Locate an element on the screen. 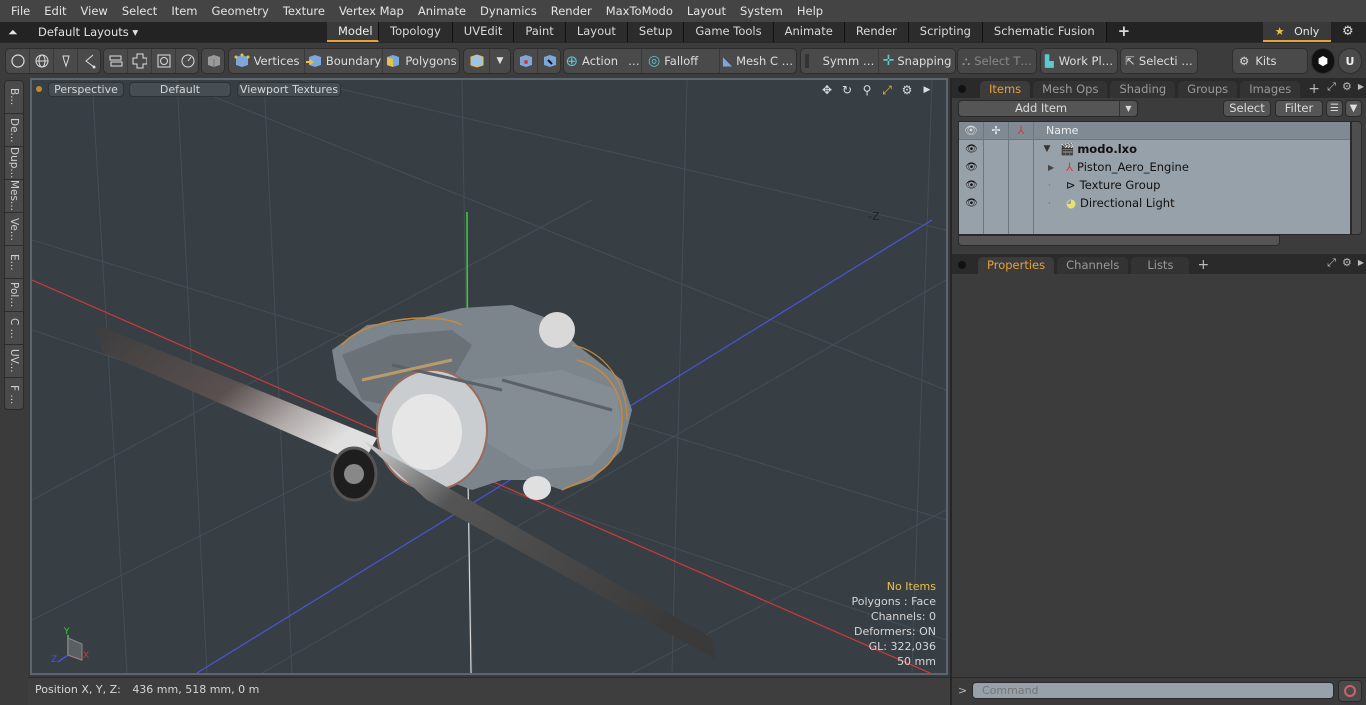 The width and height of the screenshot is (1366, 705). viewport-indicator-icon is located at coordinates (39, 89).